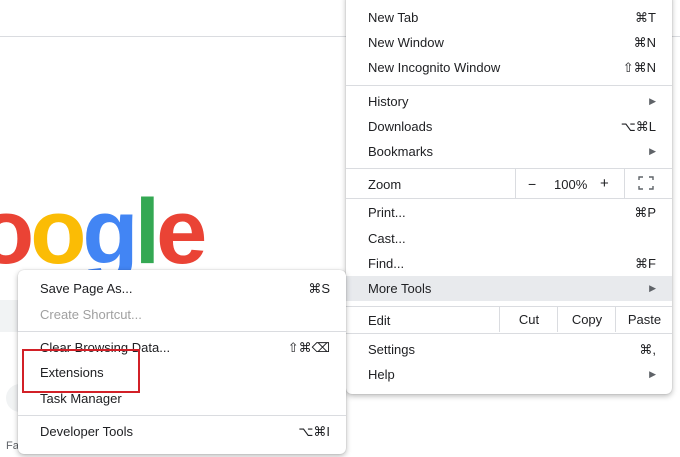  Describe the element at coordinates (646, 183) in the screenshot. I see `fullscreen-icon` at that location.